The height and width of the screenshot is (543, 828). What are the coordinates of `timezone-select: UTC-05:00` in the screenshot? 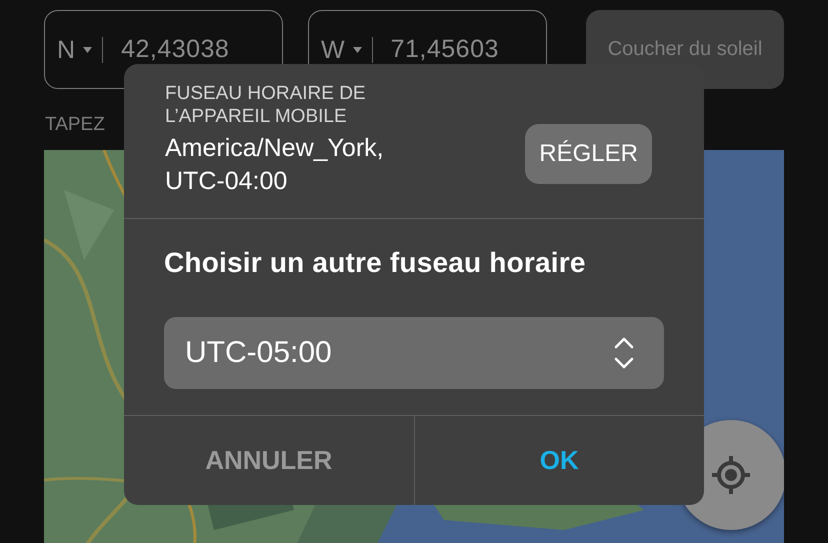 It's located at (414, 353).